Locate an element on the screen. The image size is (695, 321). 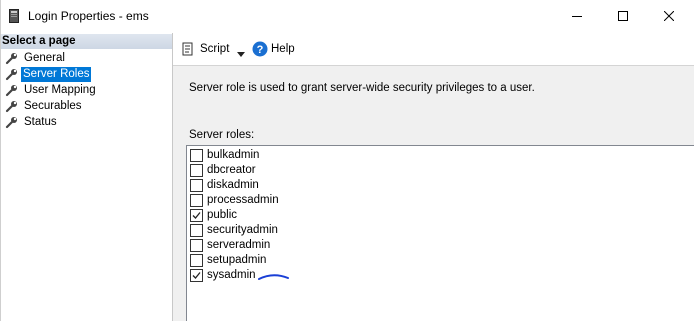
help-button: ? Help is located at coordinates (274, 49).